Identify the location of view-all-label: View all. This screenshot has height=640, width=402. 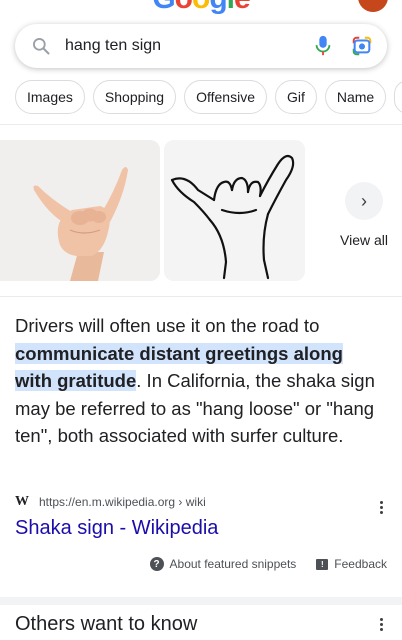
(364, 240).